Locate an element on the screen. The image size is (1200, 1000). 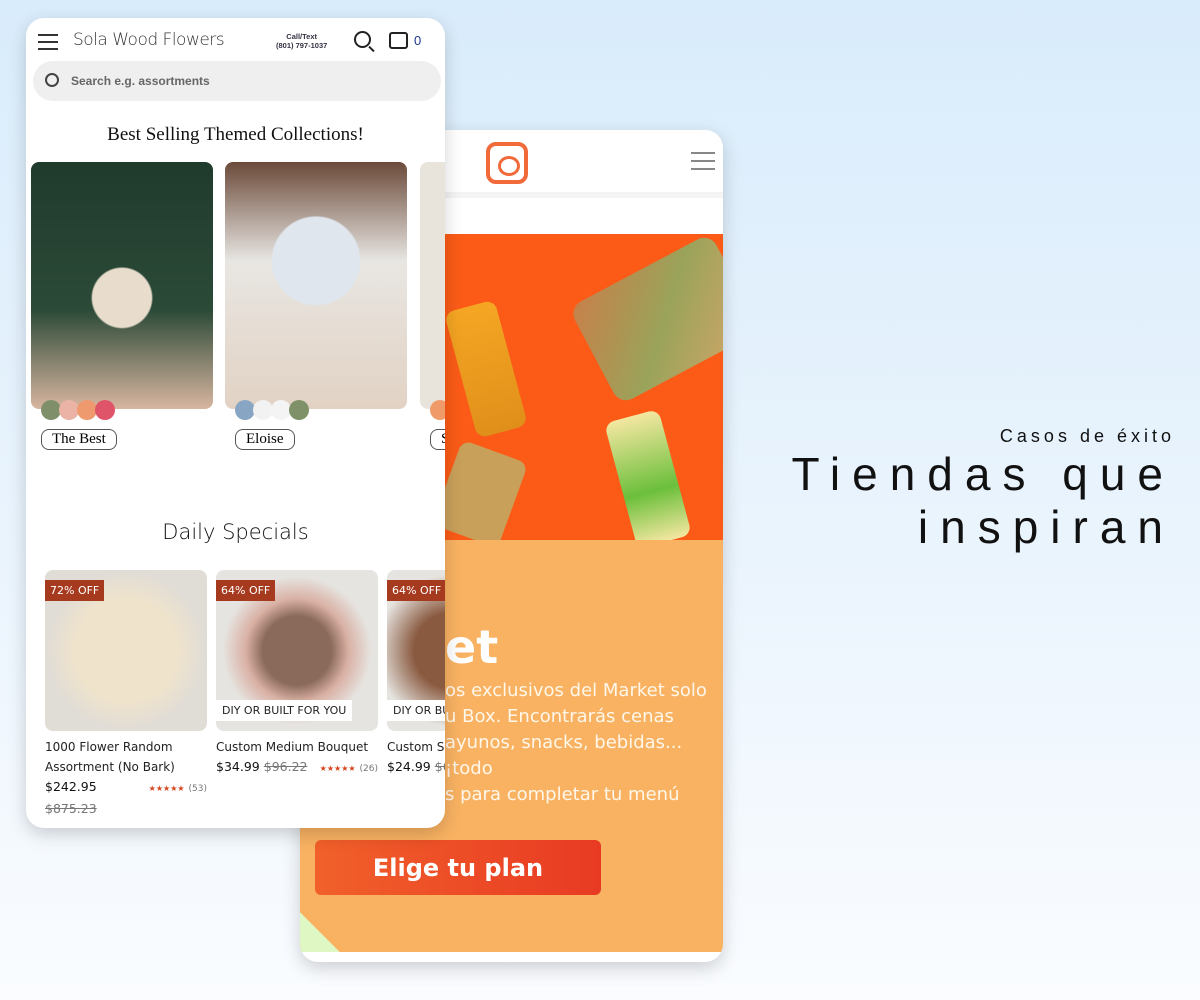
collections-title: Best Selling Themed Collections! is located at coordinates (235, 134).